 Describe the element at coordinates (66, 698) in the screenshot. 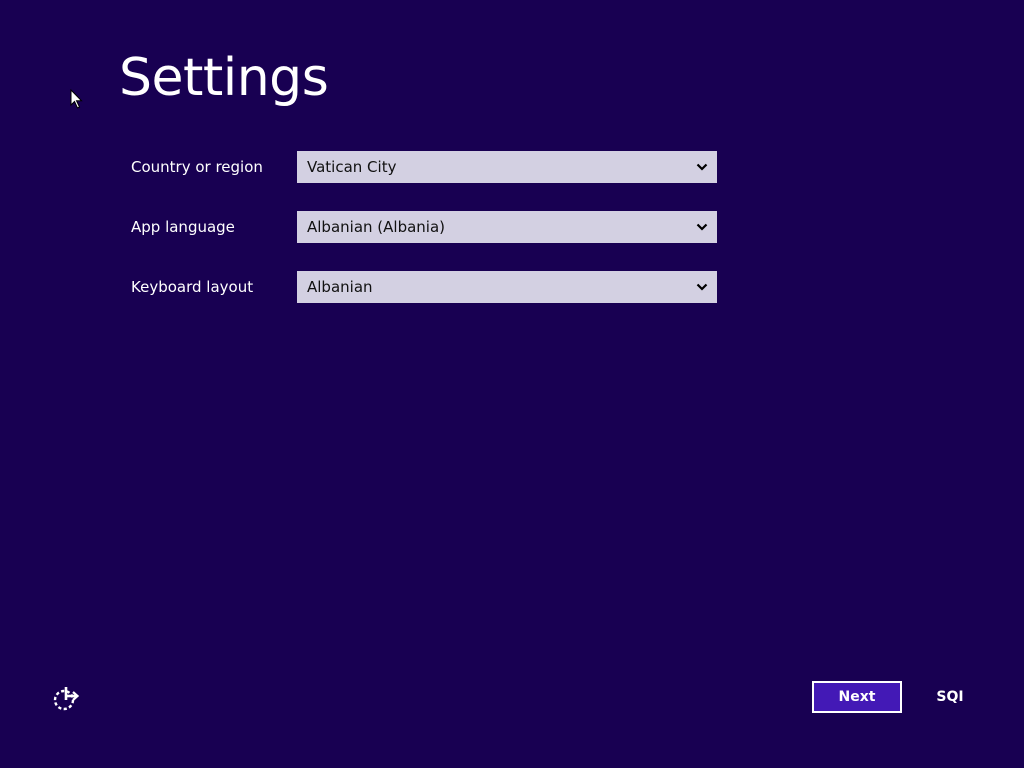

I see `ease-of-access-icon` at that location.